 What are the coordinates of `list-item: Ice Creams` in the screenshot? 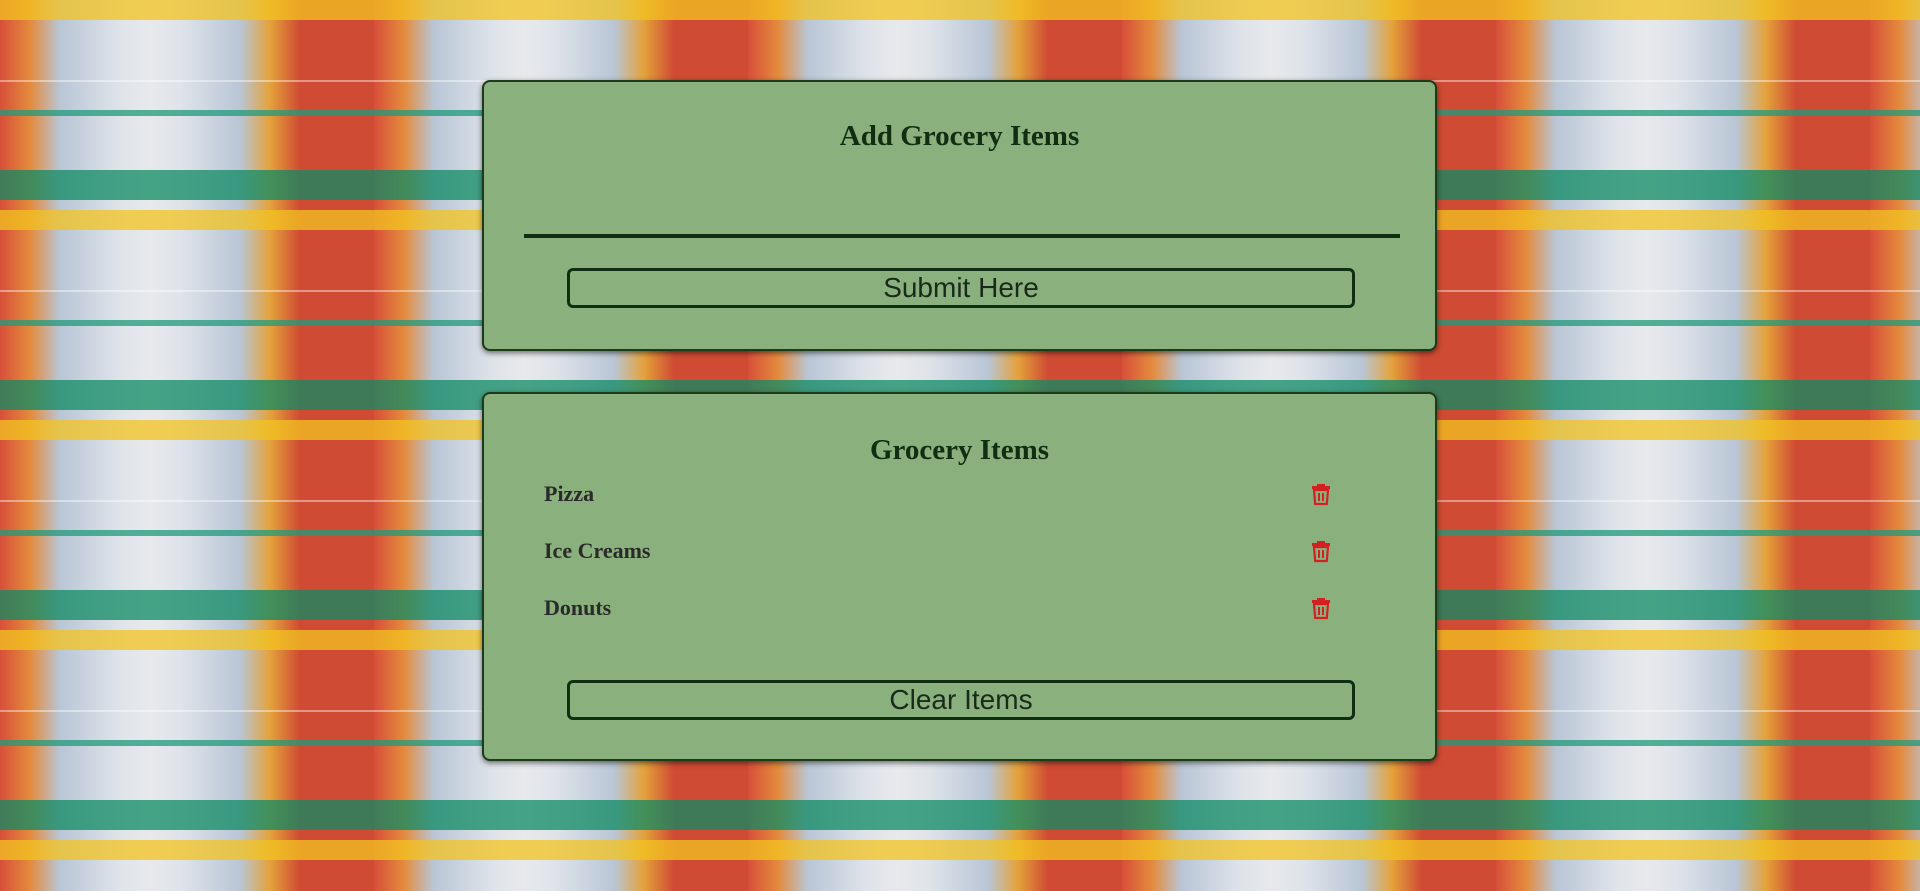 It's located at (937, 567).